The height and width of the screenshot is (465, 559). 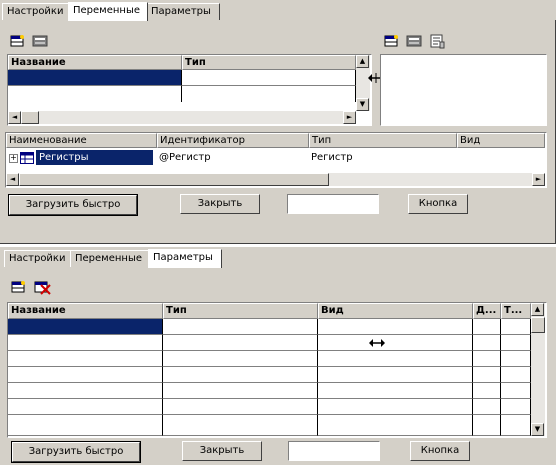 I want to click on add-row-icon, so click(x=17, y=41).